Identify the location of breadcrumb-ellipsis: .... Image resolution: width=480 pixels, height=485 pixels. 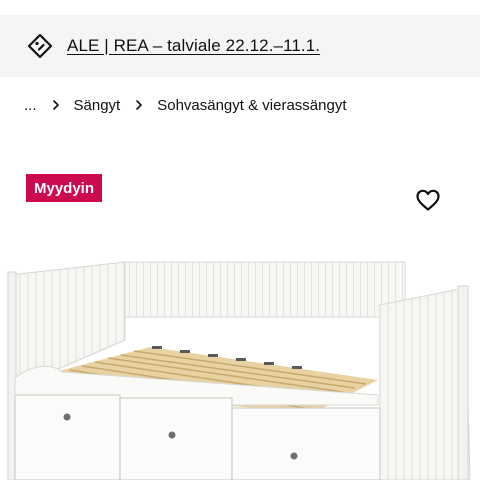
(30, 105).